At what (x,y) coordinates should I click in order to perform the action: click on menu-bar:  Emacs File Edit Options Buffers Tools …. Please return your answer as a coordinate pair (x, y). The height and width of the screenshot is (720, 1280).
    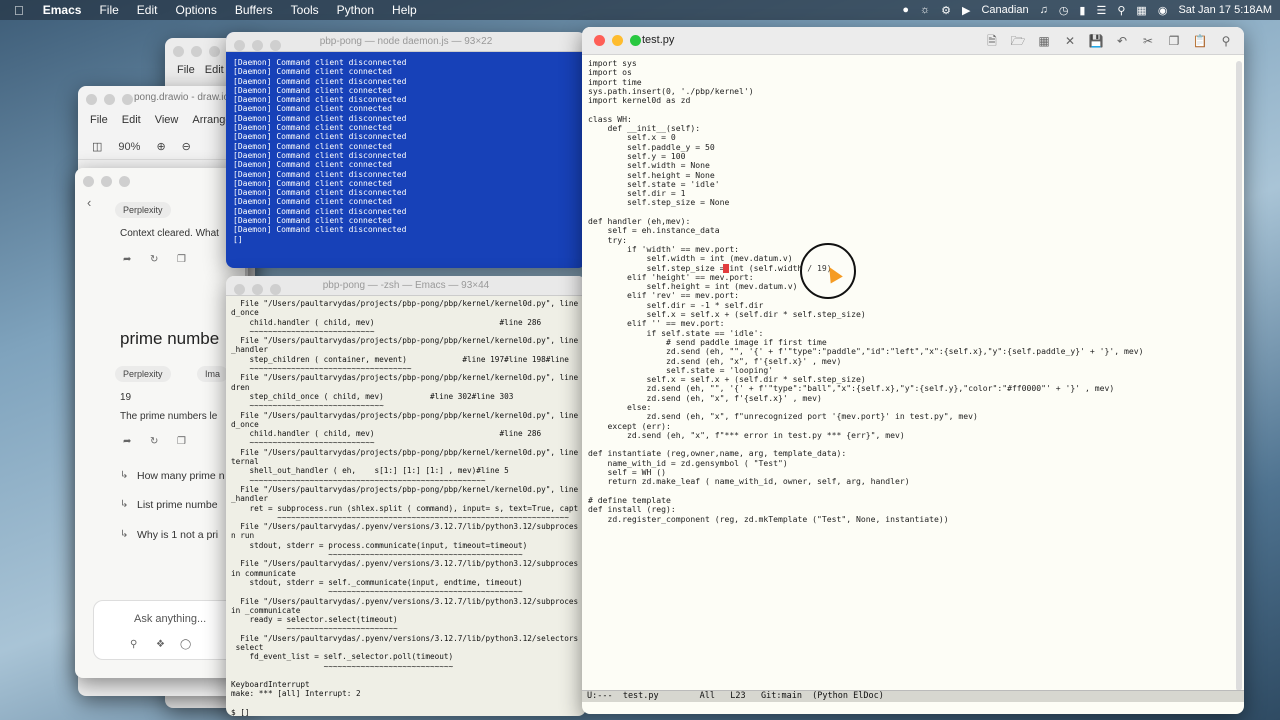
    Looking at the image, I should click on (640, 10).